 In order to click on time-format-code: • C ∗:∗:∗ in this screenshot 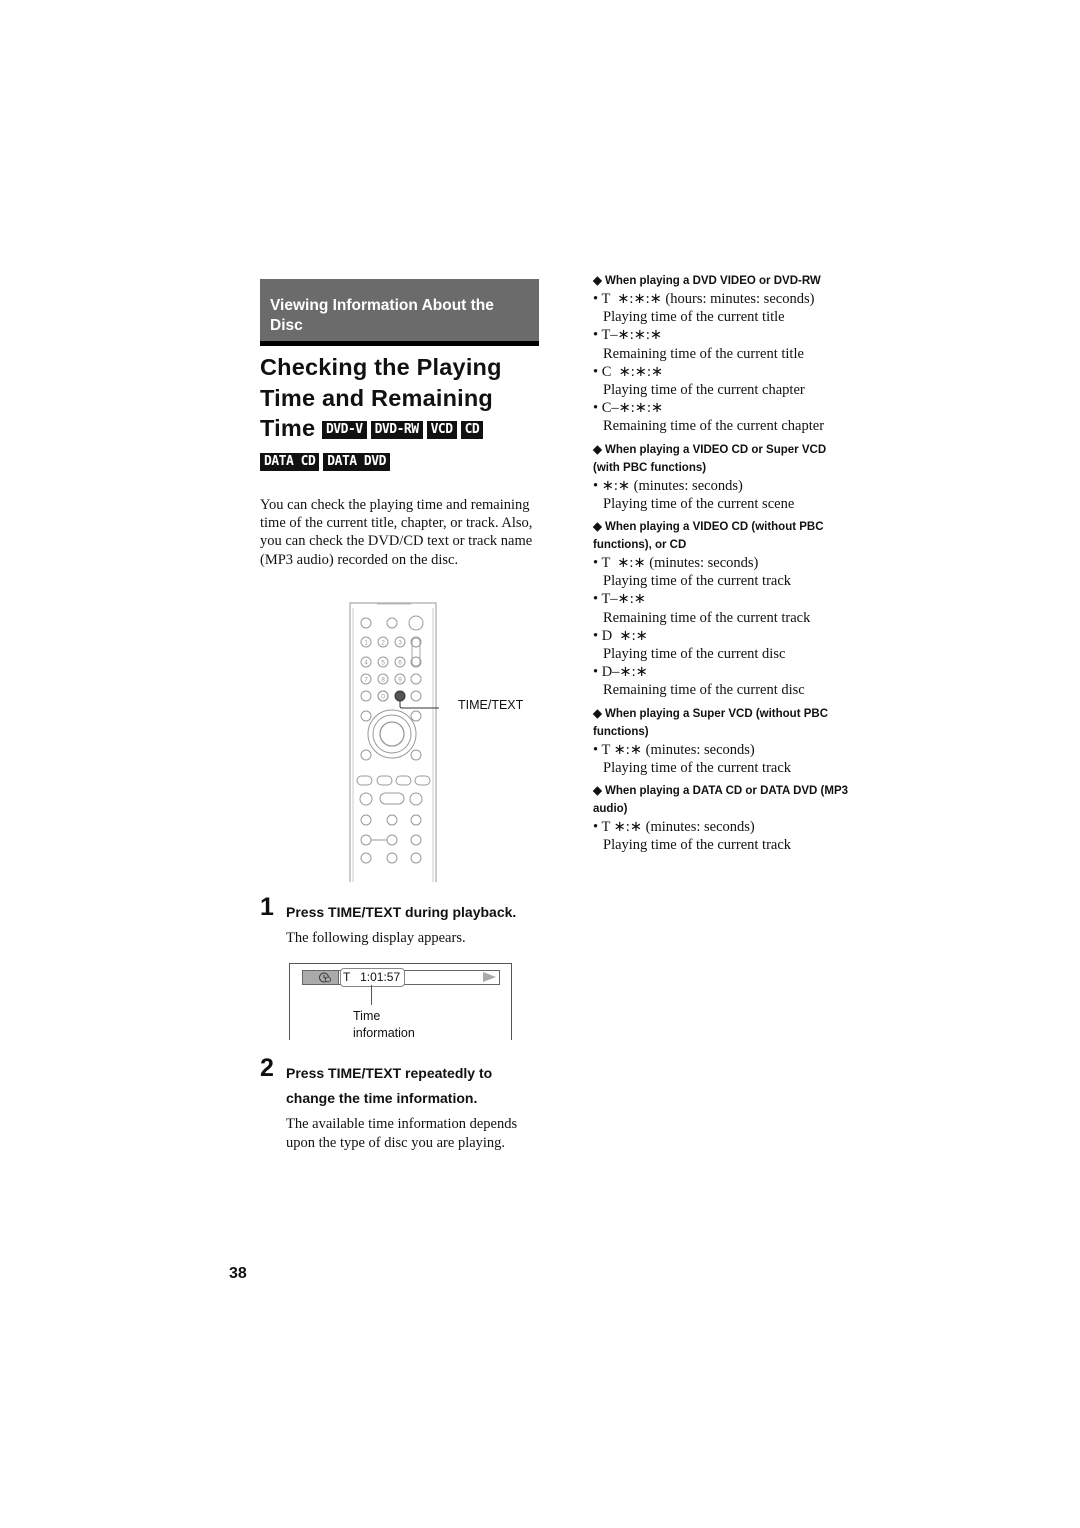, I will do `click(628, 371)`.